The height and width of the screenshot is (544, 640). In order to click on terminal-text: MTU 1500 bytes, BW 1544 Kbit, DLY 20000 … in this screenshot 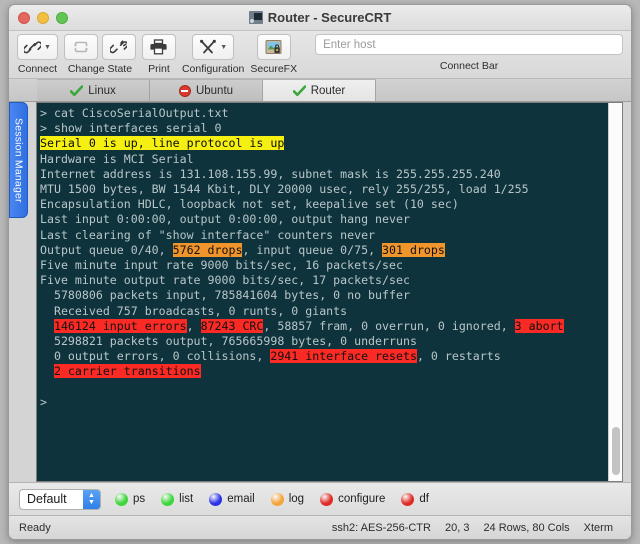, I will do `click(284, 189)`.